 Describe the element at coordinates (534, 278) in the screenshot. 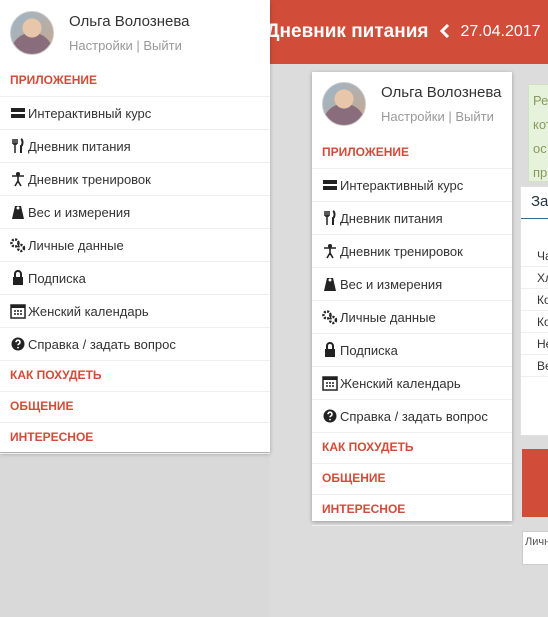

I see `table-row: Хл` at that location.